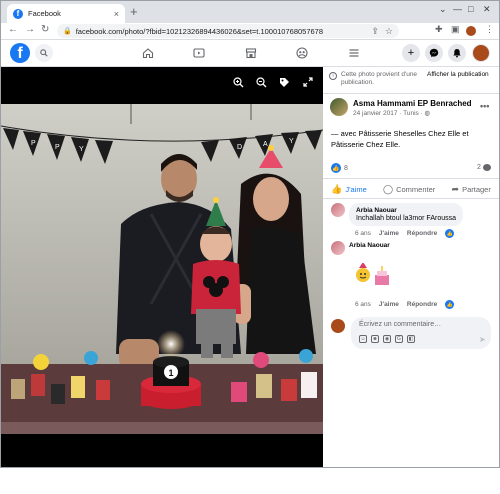 This screenshot has width=500, height=494. I want to click on send-icon: ➤, so click(482, 339).